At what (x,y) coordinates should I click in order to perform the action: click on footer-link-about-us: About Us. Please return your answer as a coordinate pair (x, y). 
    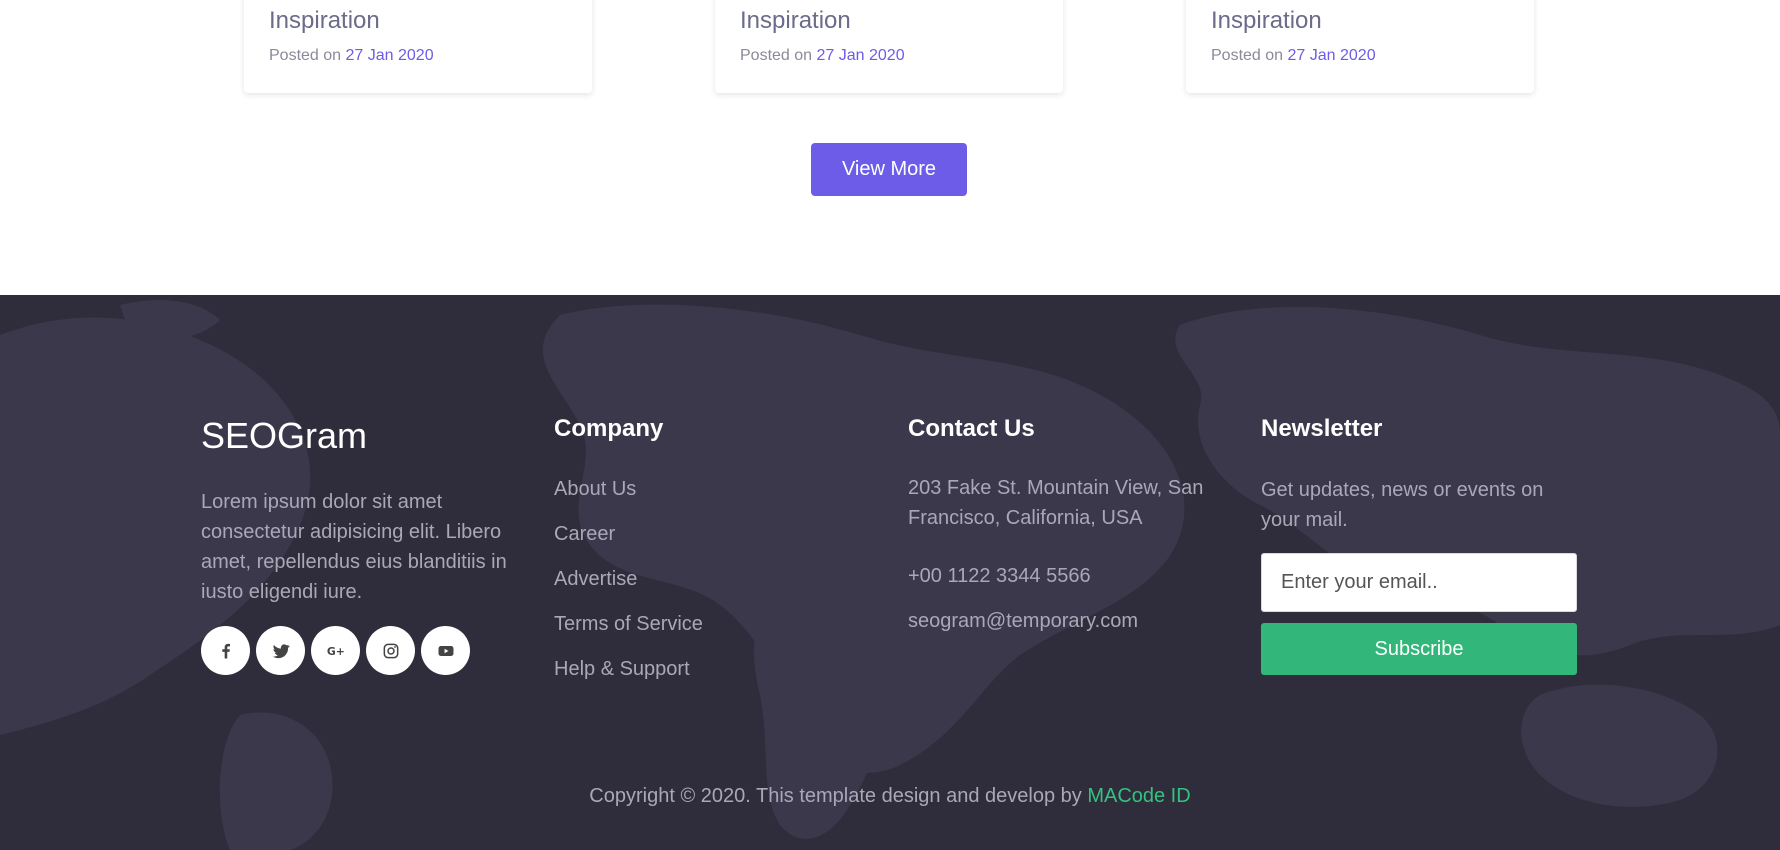
    Looking at the image, I should click on (628, 497).